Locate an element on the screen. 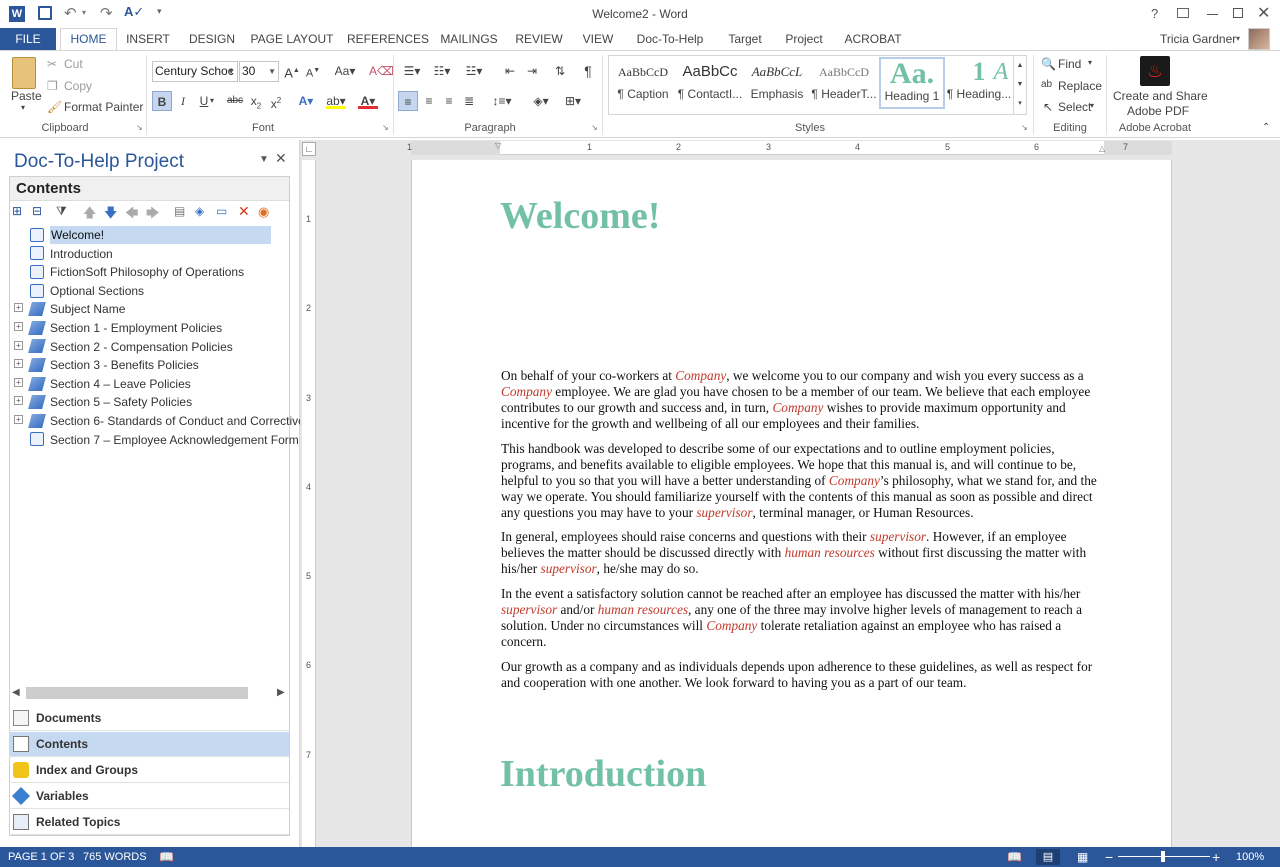  move-down-icon: 🡇 is located at coordinates (110, 215).